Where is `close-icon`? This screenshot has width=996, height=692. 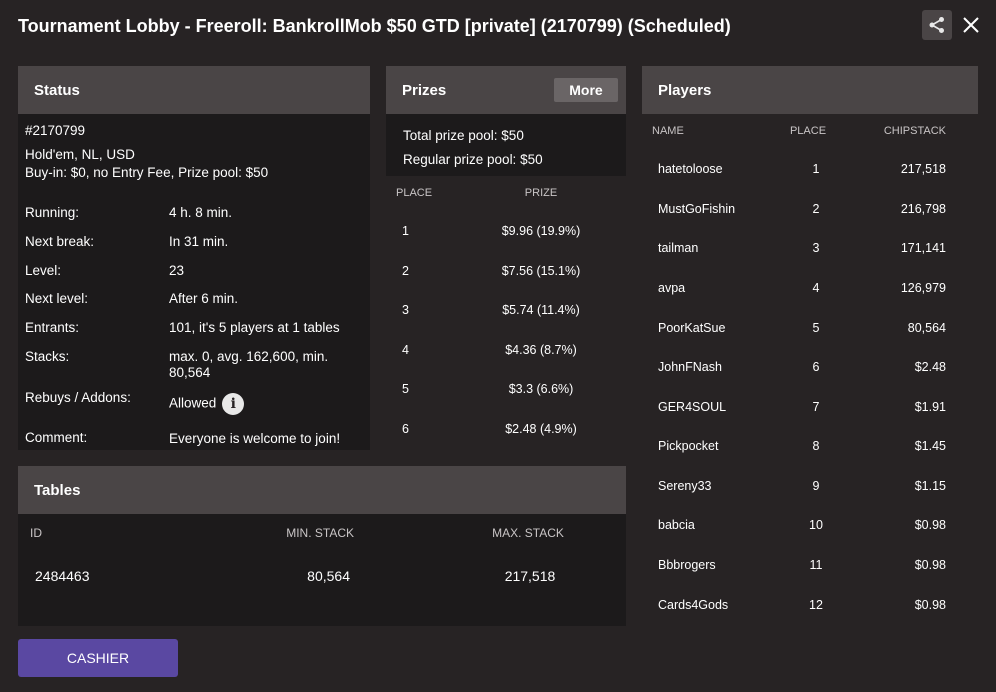 close-icon is located at coordinates (971, 25).